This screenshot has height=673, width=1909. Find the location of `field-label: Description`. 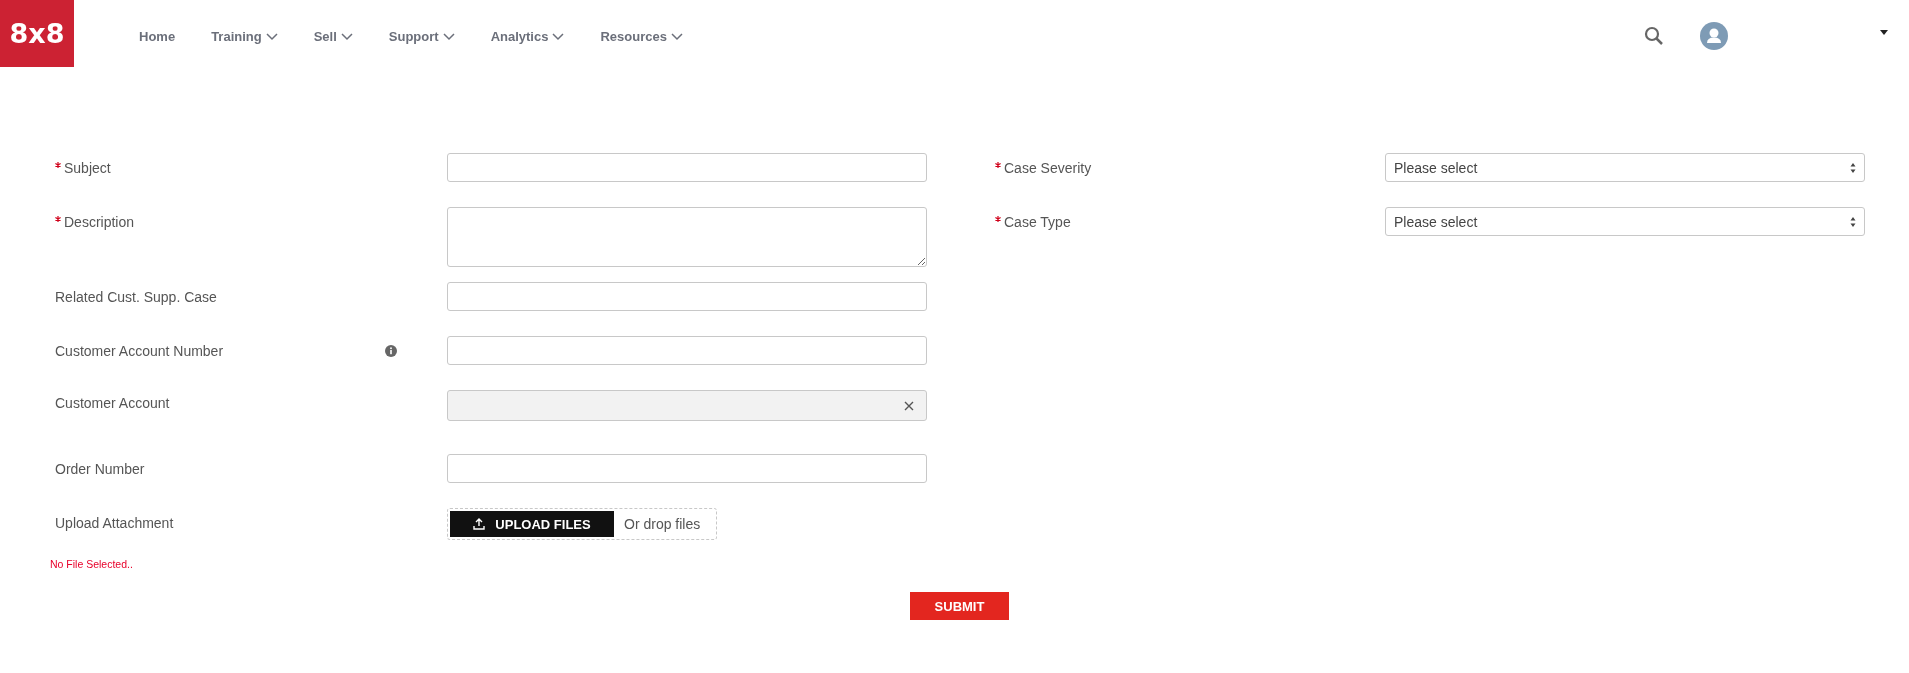

field-label: Description is located at coordinates (99, 221).